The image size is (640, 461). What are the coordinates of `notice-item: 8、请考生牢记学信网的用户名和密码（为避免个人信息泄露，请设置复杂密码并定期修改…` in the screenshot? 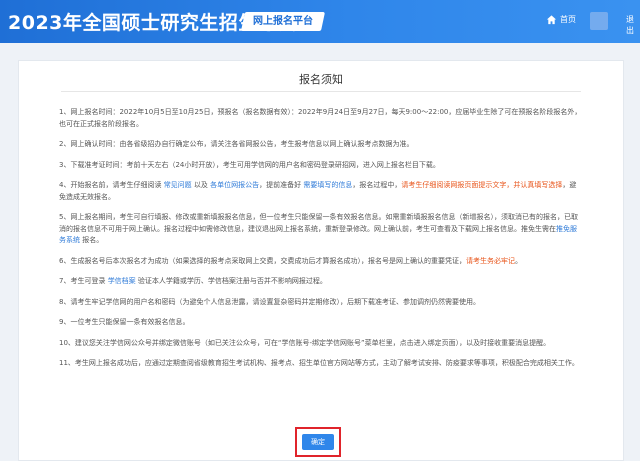 It's located at (321, 303).